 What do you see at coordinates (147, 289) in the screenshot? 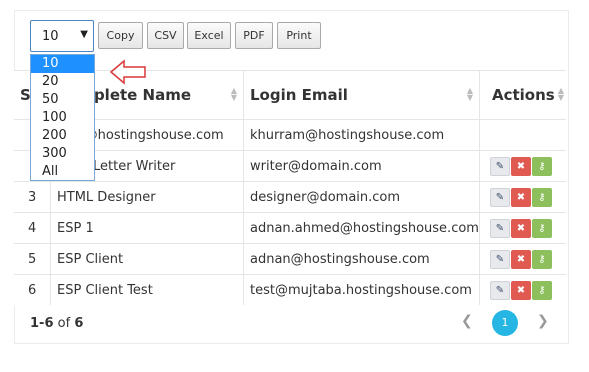
I see `cell-name: ESP Client Test` at bounding box center [147, 289].